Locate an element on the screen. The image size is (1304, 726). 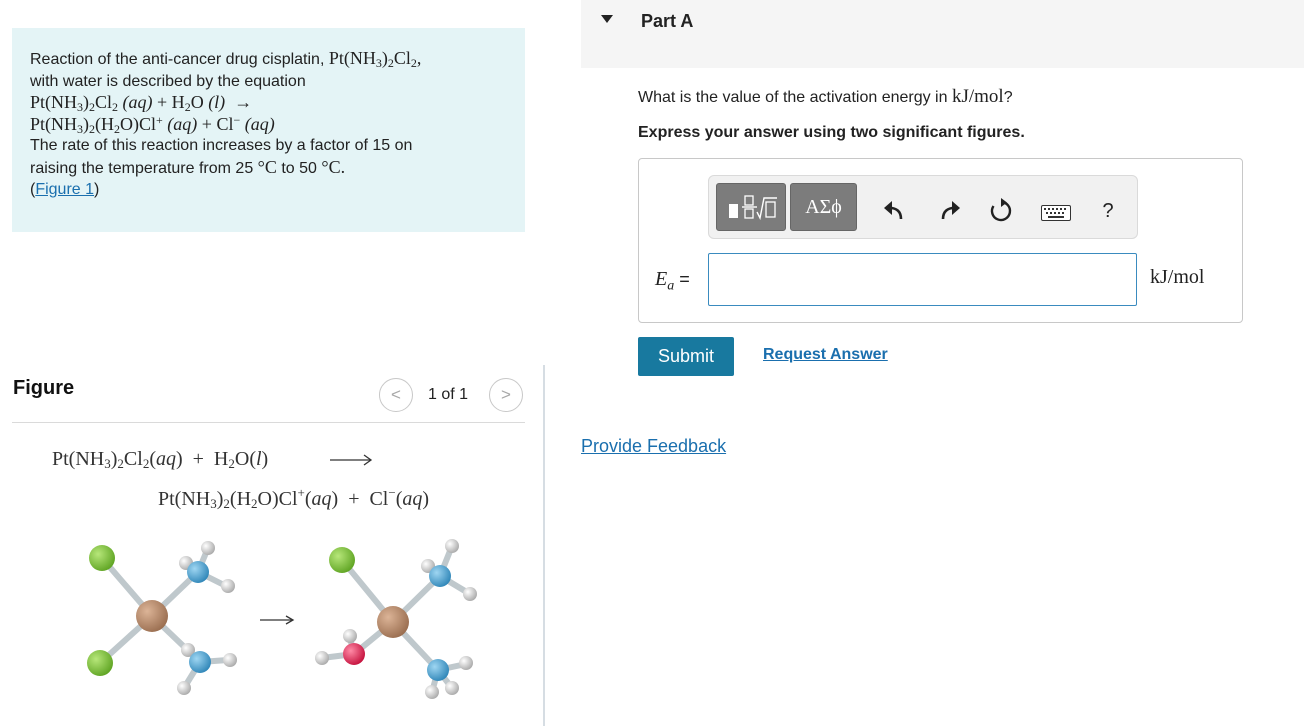
templates-button is located at coordinates (751, 207).